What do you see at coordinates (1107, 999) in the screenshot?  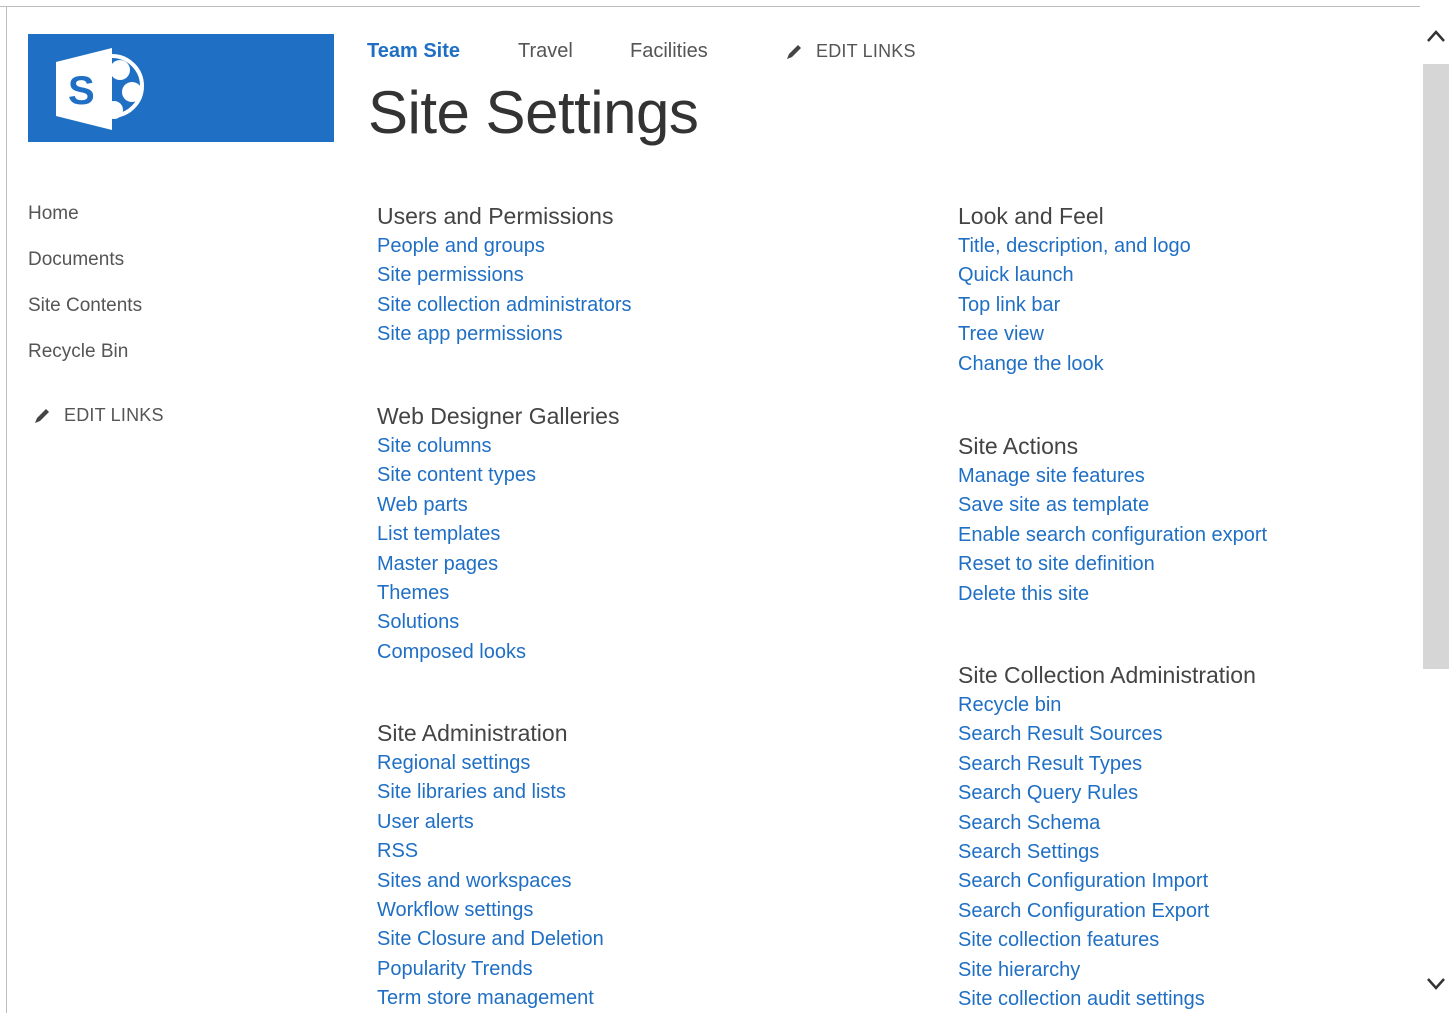 I see `link-site-collection-audit-settings: Site collection audit settings` at bounding box center [1107, 999].